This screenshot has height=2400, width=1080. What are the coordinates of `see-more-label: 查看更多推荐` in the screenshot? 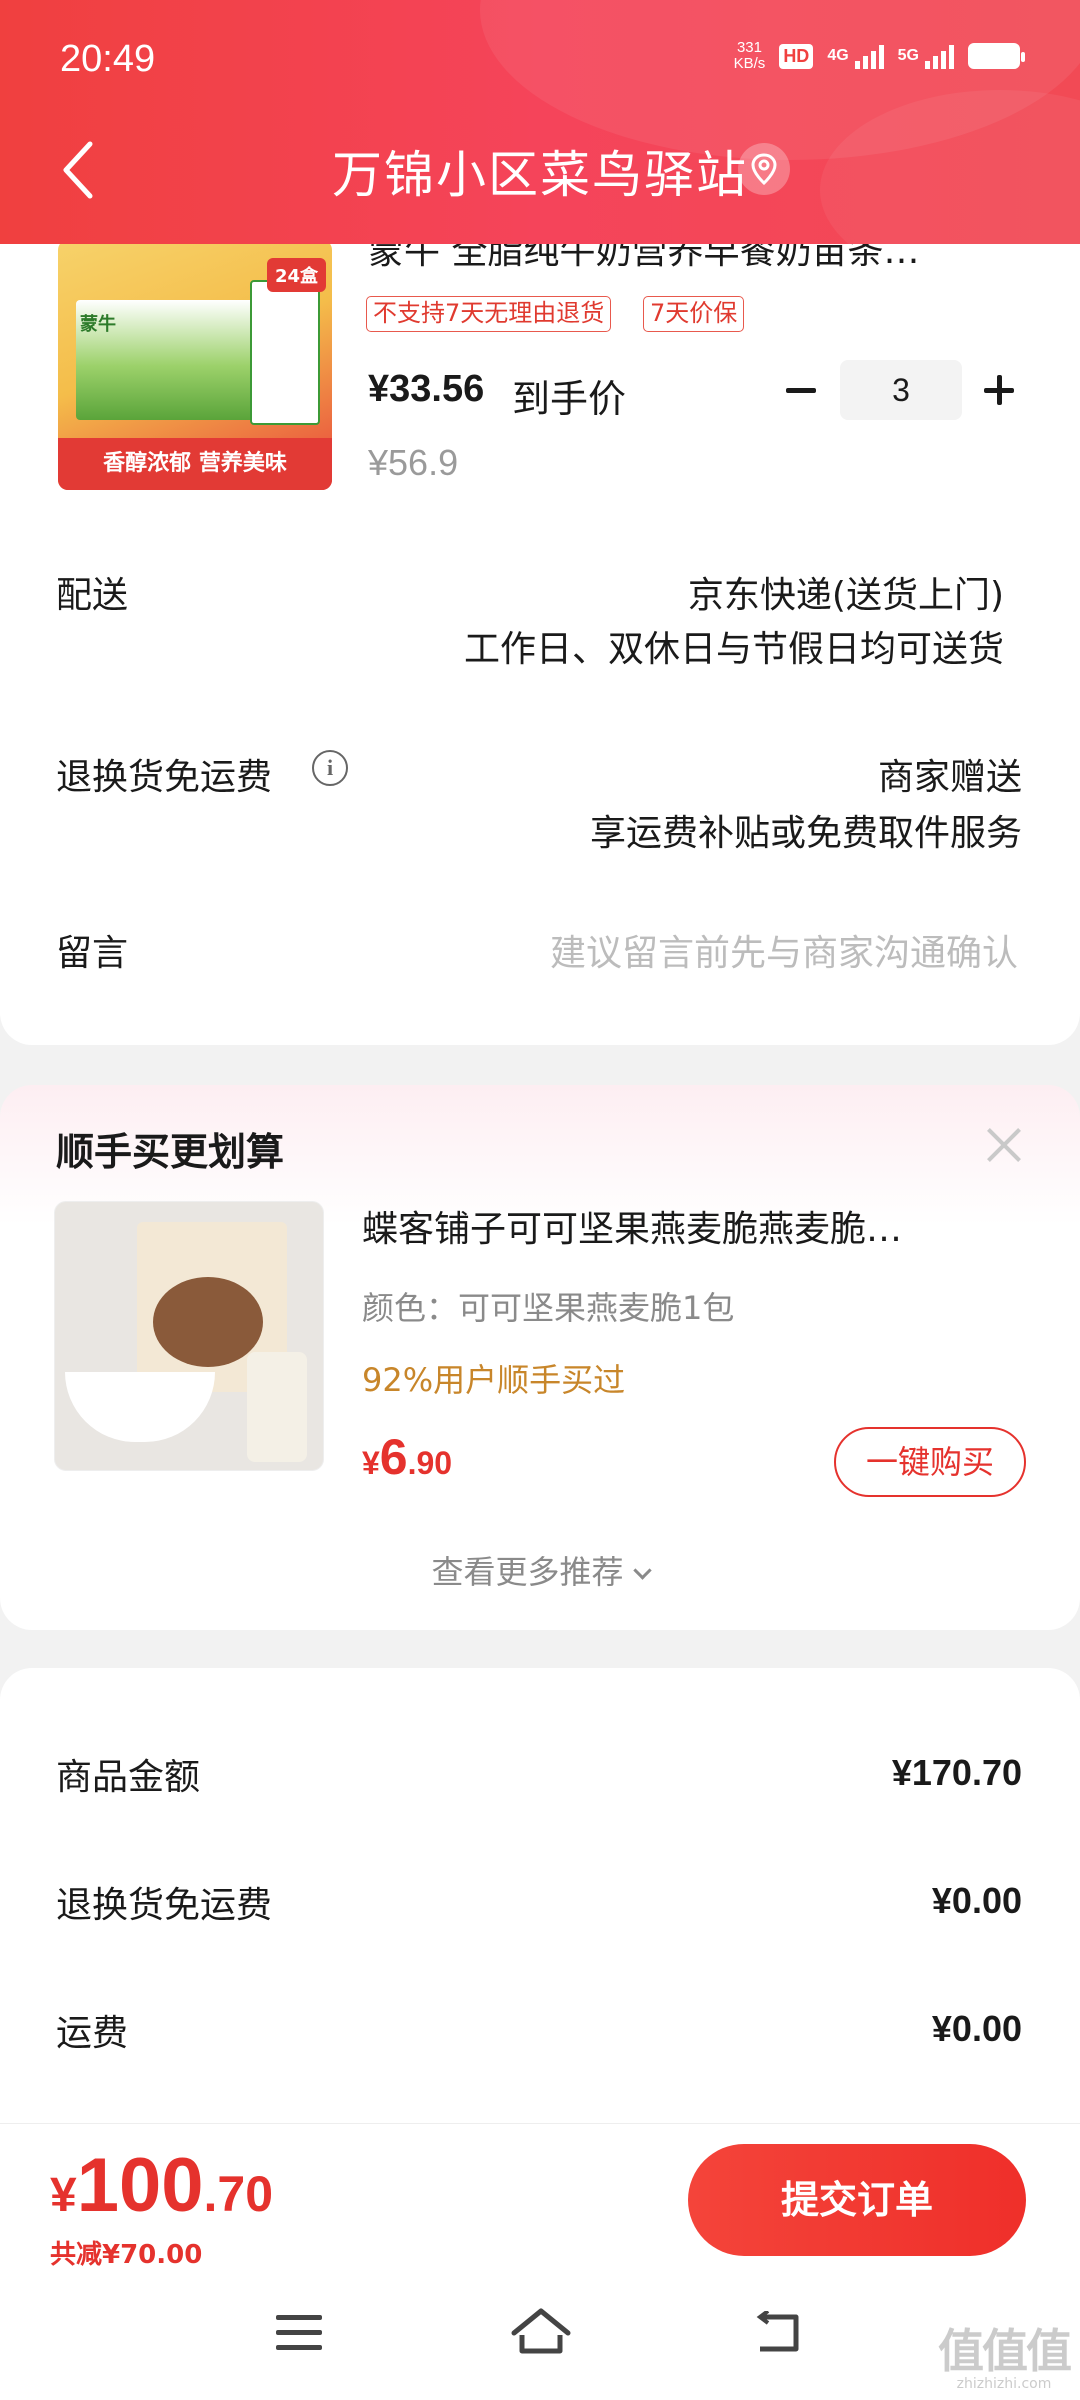 It's located at (527, 1572).